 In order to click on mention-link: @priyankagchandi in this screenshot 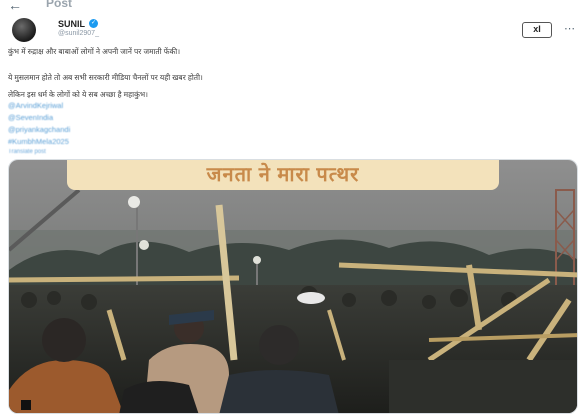, I will do `click(39, 130)`.